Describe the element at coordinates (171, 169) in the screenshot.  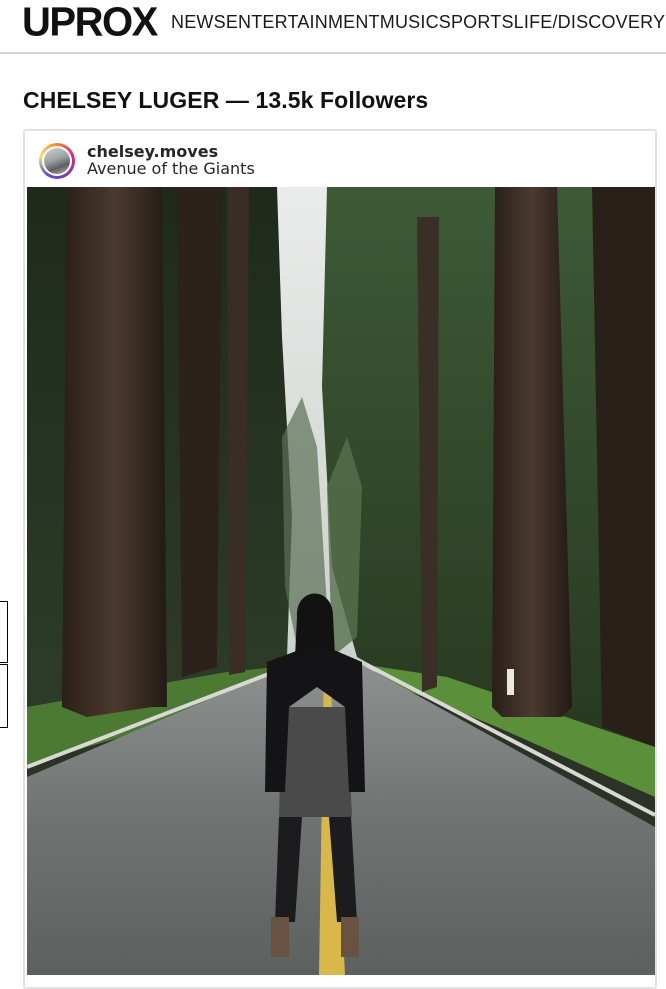
I see `post-location: Avenue of the Giants` at that location.